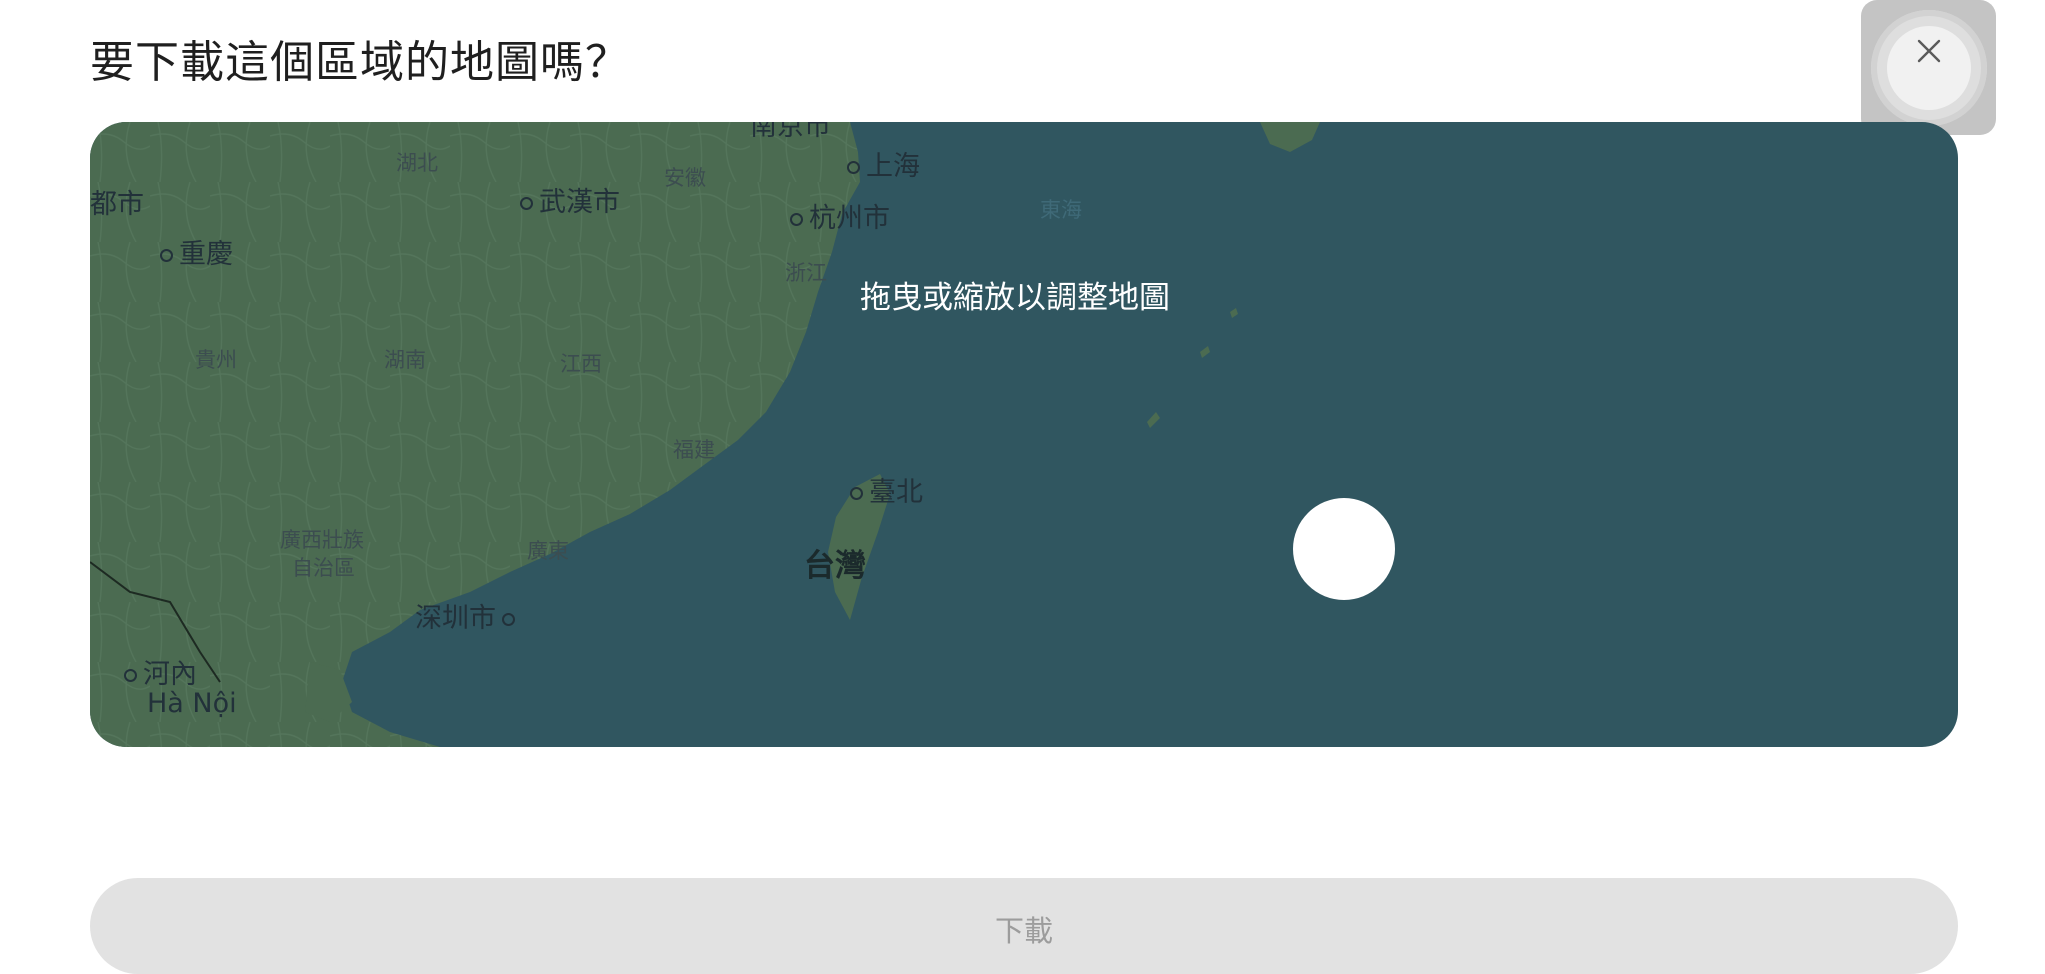 Image resolution: width=2045 pixels, height=974 pixels. What do you see at coordinates (323, 568) in the screenshot?
I see `region-label: 自治區` at bounding box center [323, 568].